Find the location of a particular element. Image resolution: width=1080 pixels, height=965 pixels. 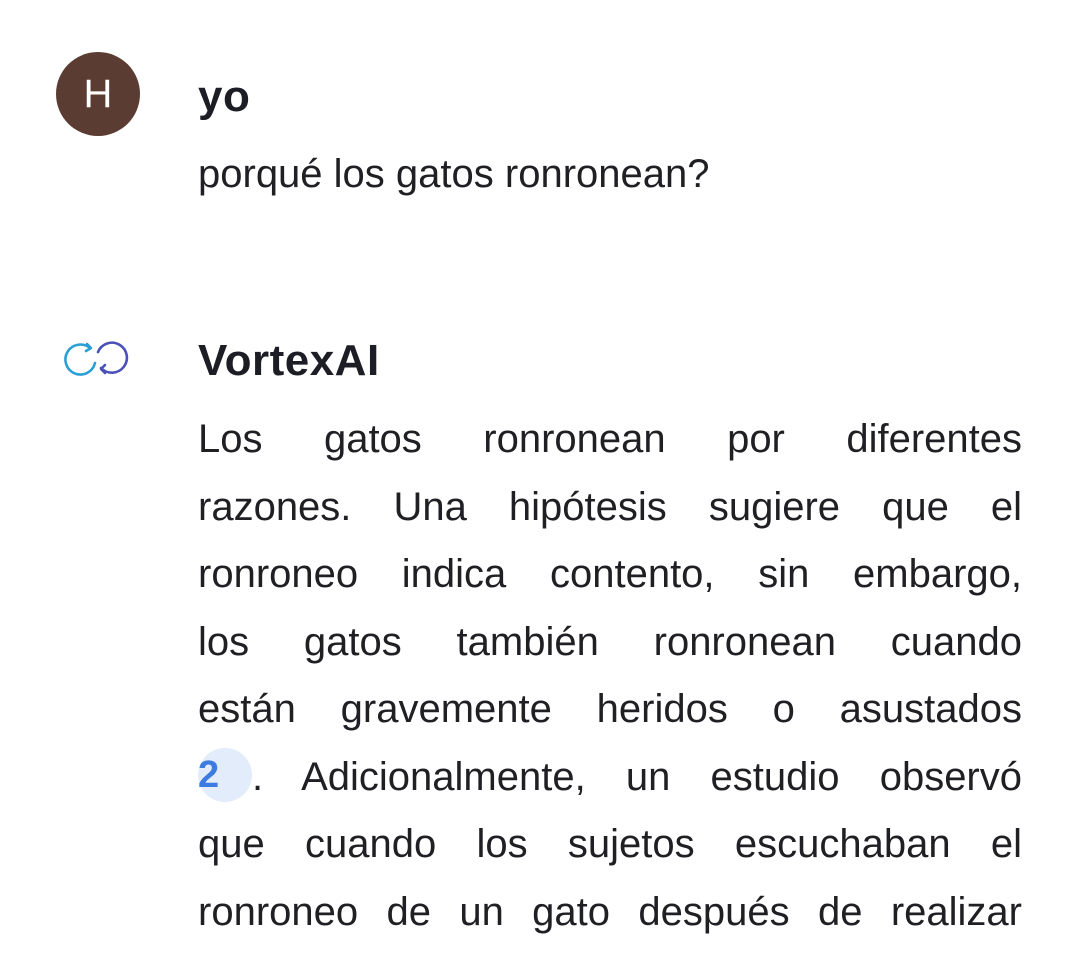

message-line: están gravemente heridos o asustados is located at coordinates (610, 709).